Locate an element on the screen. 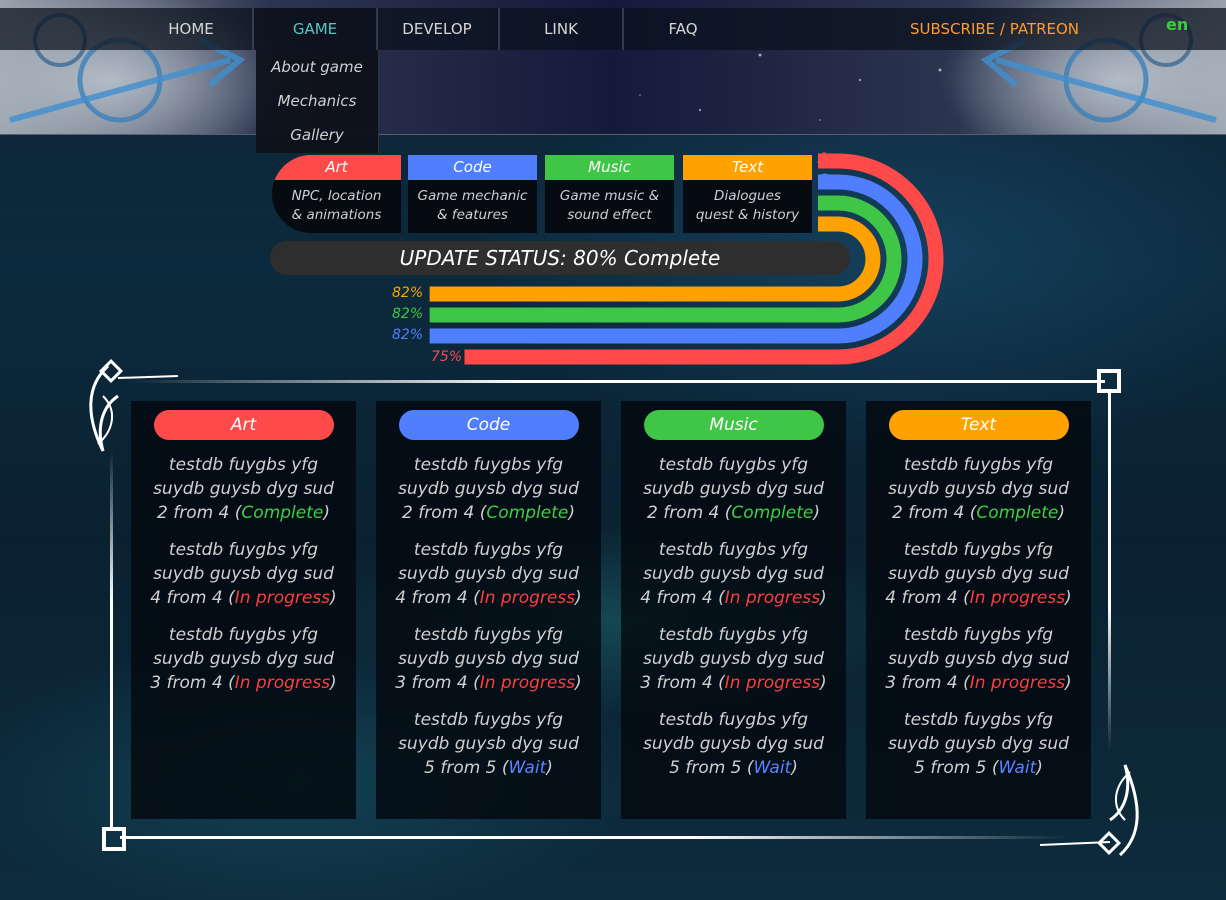  percent-code: 82% is located at coordinates (408, 335).